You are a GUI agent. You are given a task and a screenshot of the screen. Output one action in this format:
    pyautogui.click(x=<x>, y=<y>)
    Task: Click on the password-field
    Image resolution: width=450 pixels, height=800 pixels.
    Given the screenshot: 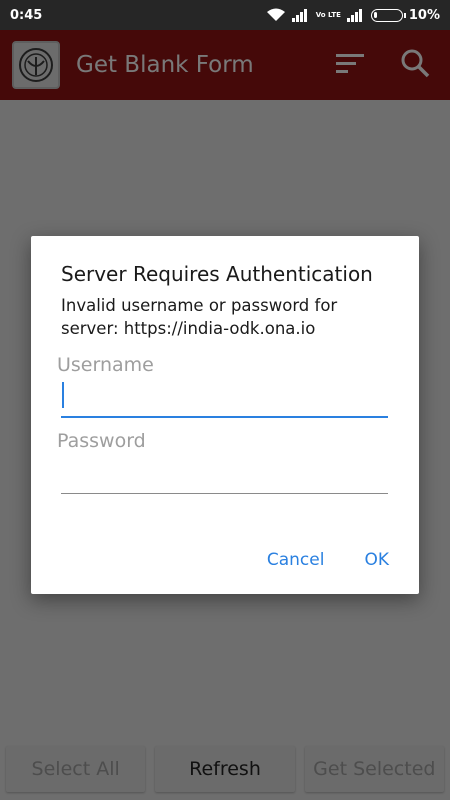 What is the action you would take?
    pyautogui.click(x=224, y=475)
    